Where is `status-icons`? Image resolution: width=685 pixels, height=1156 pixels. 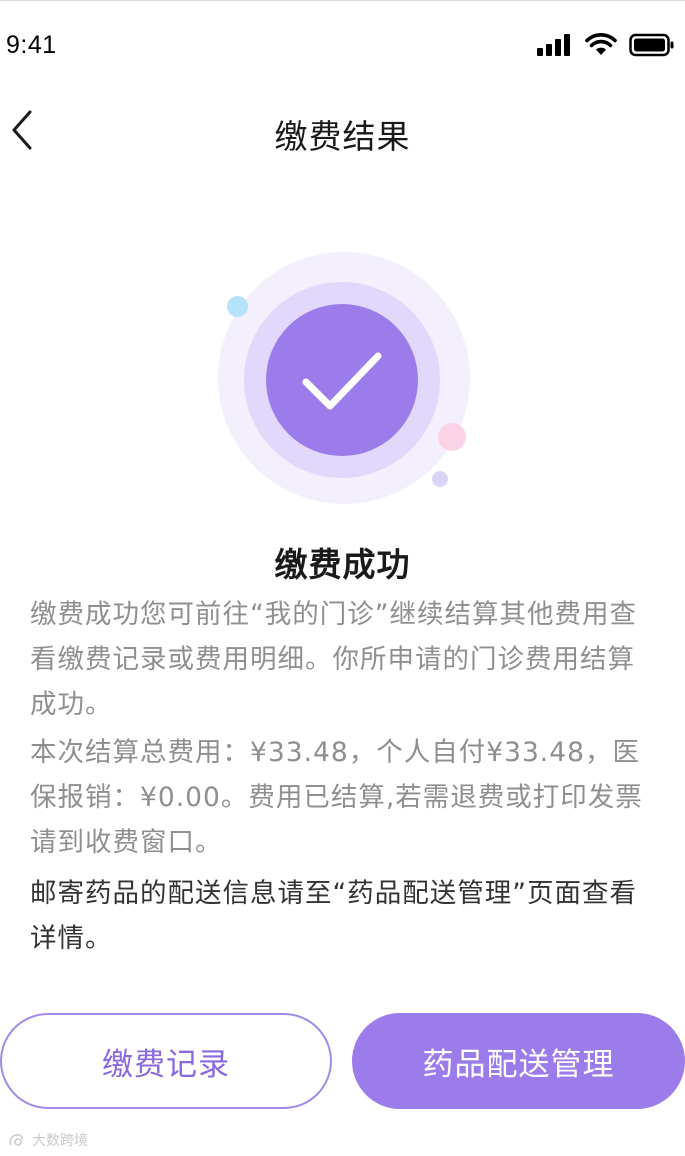
status-icons is located at coordinates (606, 45).